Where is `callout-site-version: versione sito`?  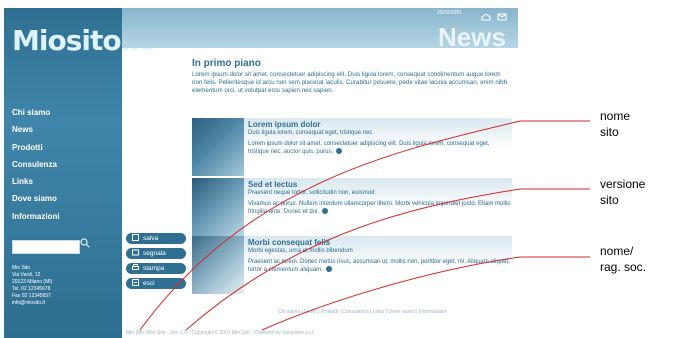 callout-site-version: versione sito is located at coordinates (623, 192).